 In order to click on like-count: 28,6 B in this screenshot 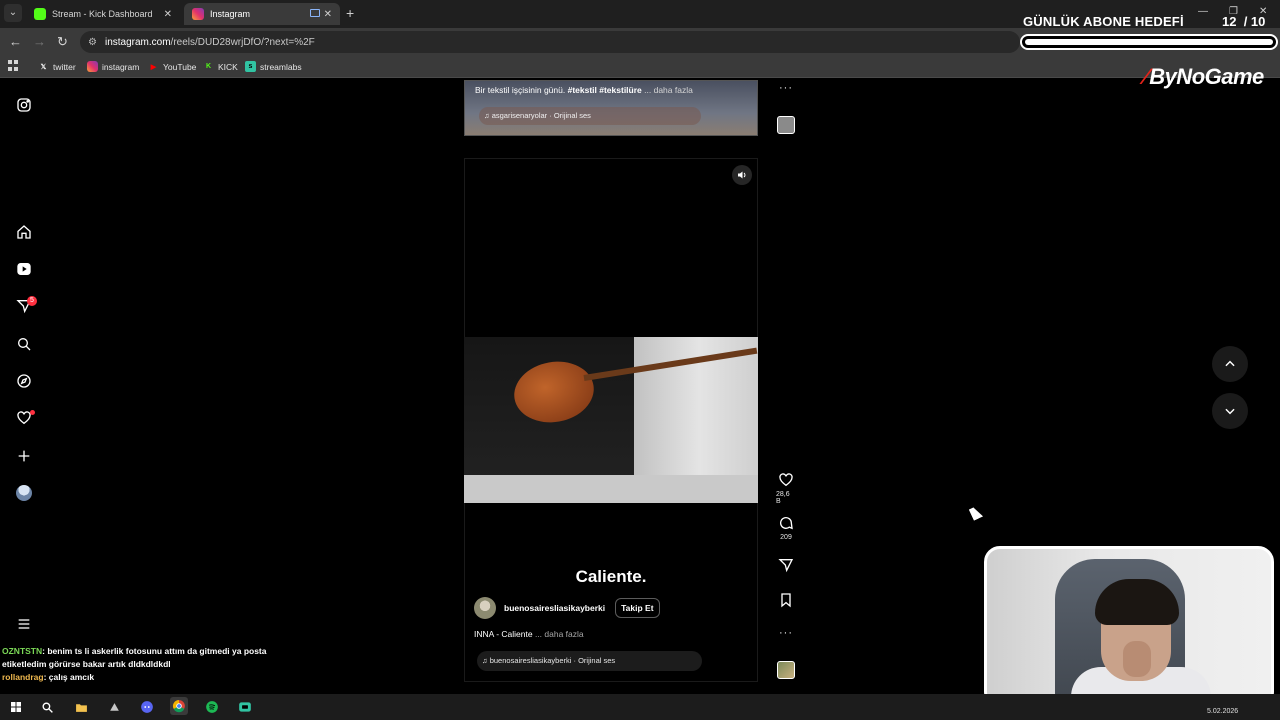, I will do `click(783, 498)`.